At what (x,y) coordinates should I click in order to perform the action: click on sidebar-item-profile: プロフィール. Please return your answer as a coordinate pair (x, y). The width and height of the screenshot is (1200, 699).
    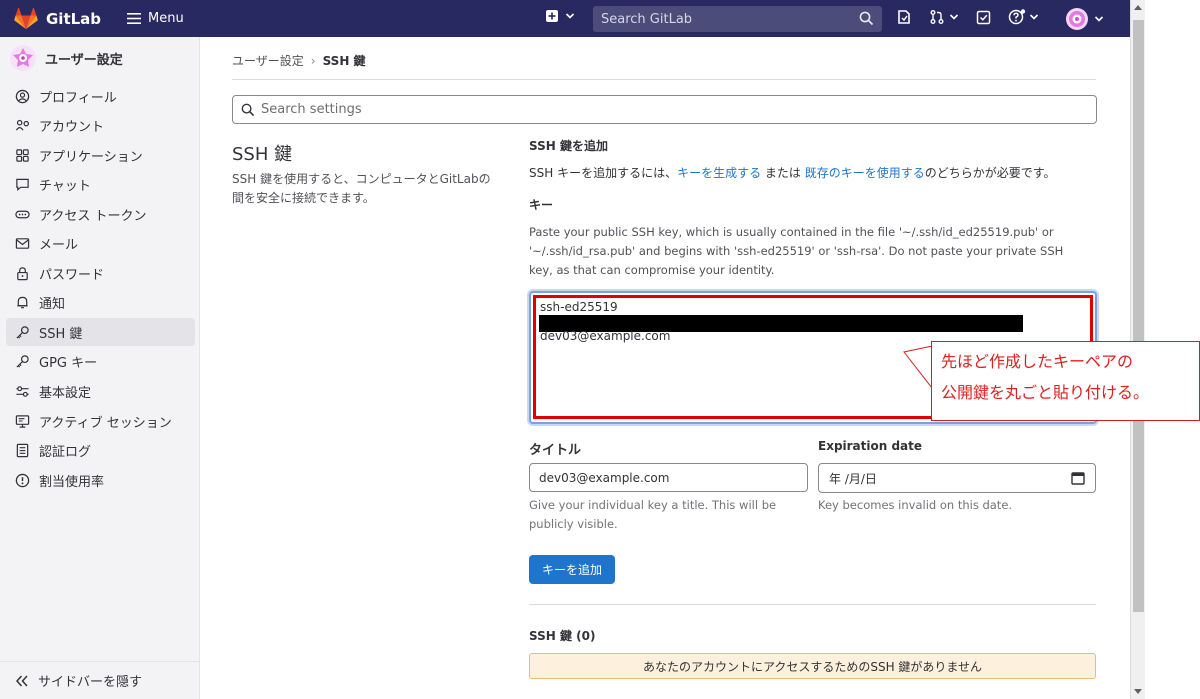
    Looking at the image, I should click on (100, 96).